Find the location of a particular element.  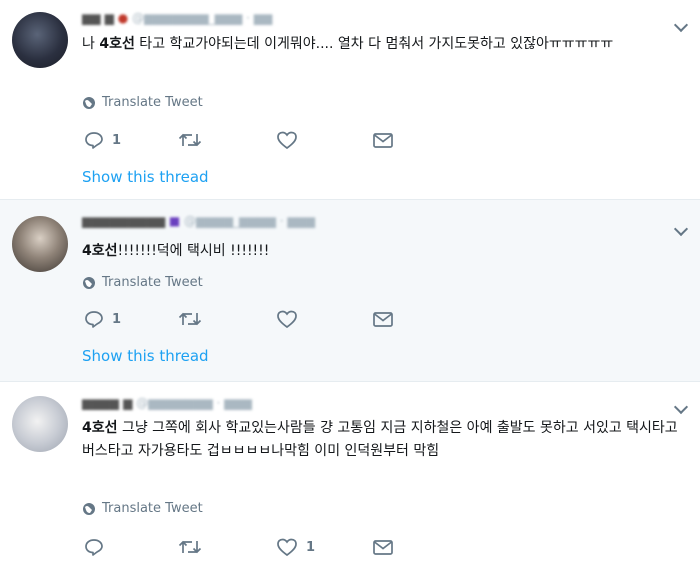

tweet-header: ▆▆ ▆ ● @▆▆▆▆▆▆▆_▆▆▆ · ▆▆ is located at coordinates (177, 18).